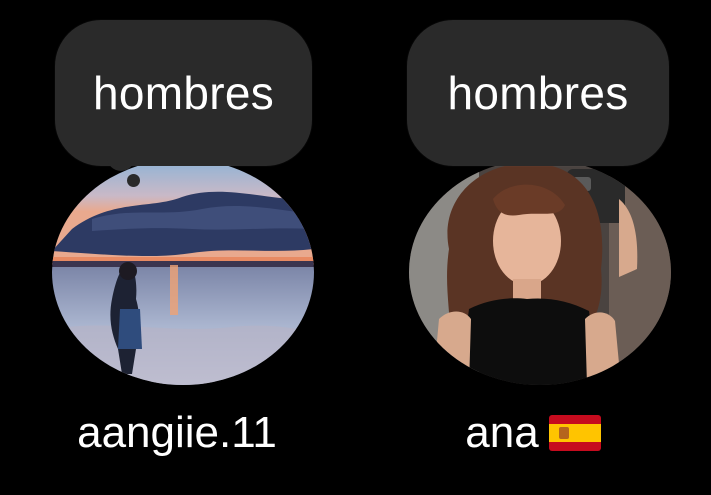 This screenshot has width=711, height=495. Describe the element at coordinates (133, 180) in the screenshot. I see `note-bubble-dot` at that location.